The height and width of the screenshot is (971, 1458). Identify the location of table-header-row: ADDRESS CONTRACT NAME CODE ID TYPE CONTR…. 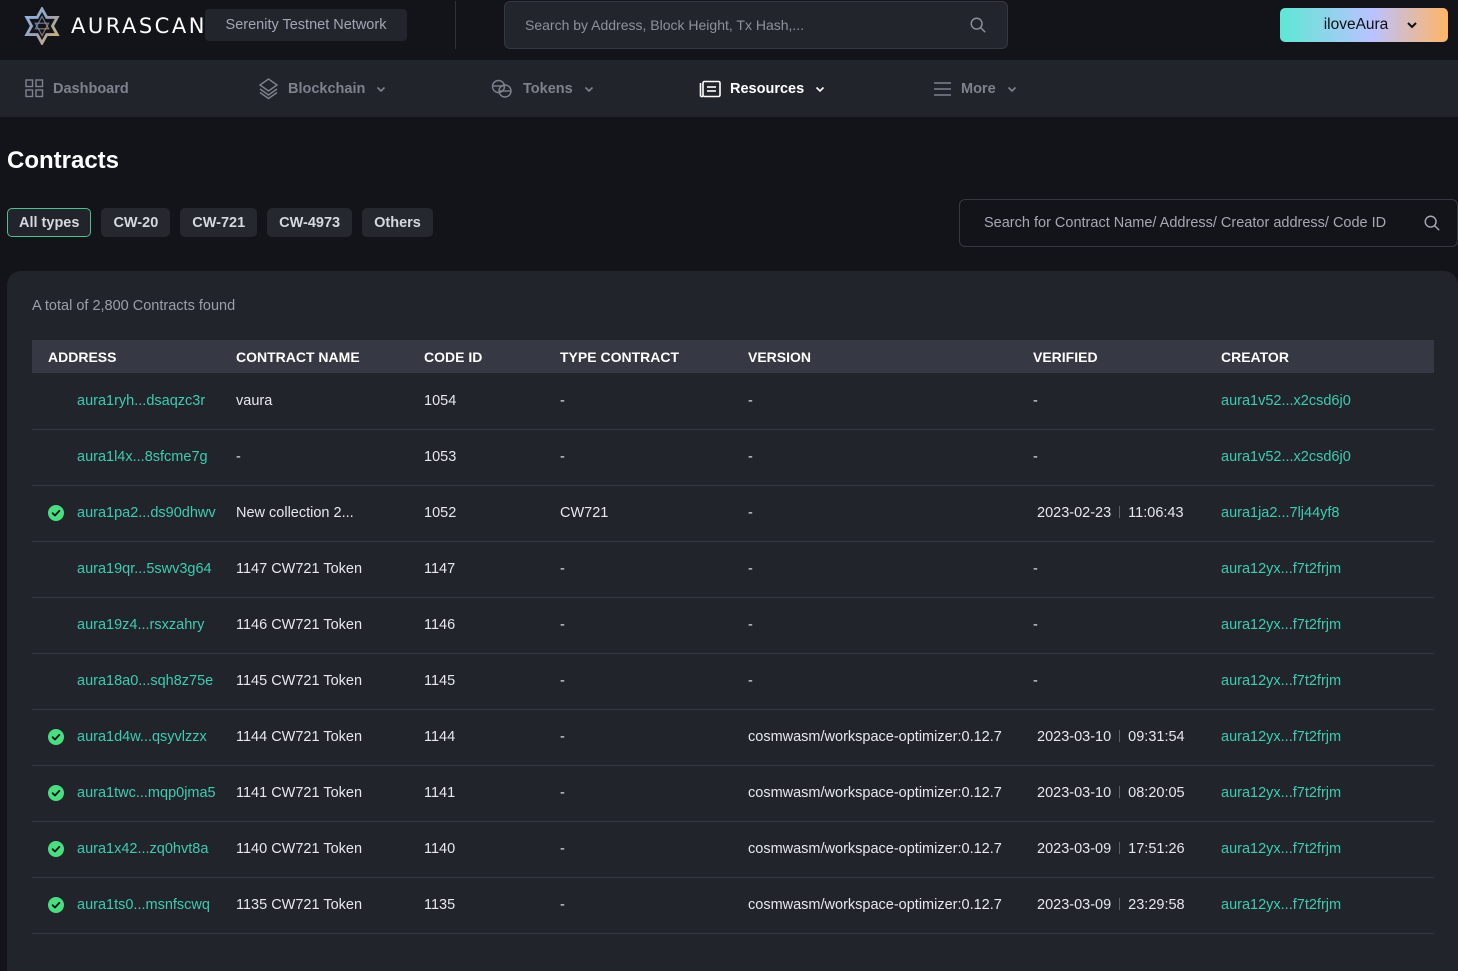
(733, 356).